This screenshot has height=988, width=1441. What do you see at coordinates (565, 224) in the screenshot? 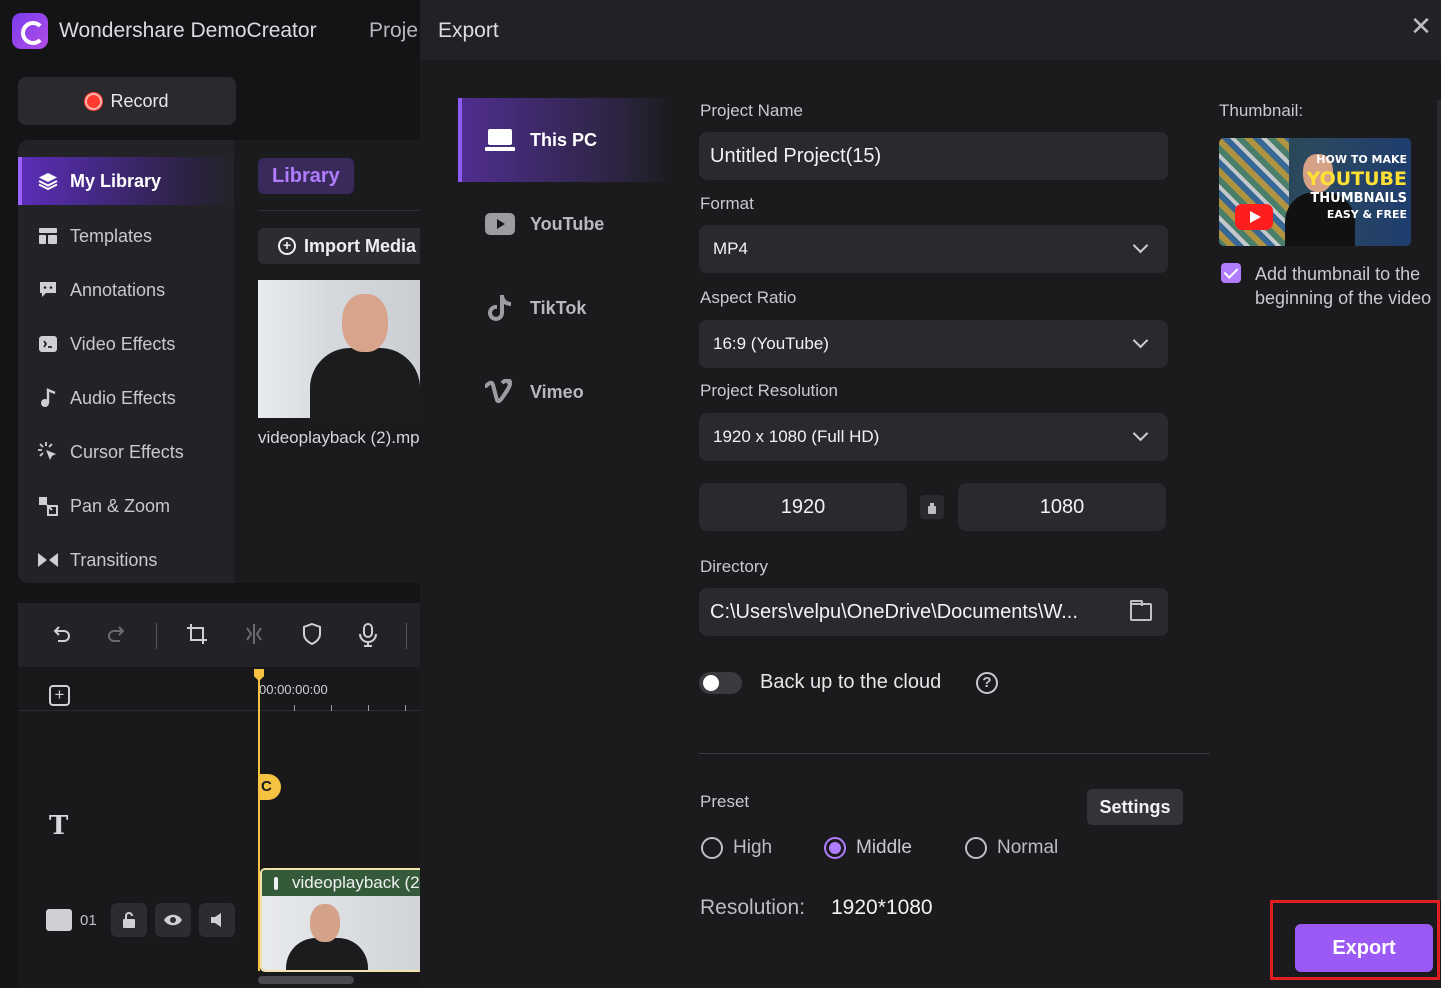
I see `nav-youtube: YouTube` at bounding box center [565, 224].